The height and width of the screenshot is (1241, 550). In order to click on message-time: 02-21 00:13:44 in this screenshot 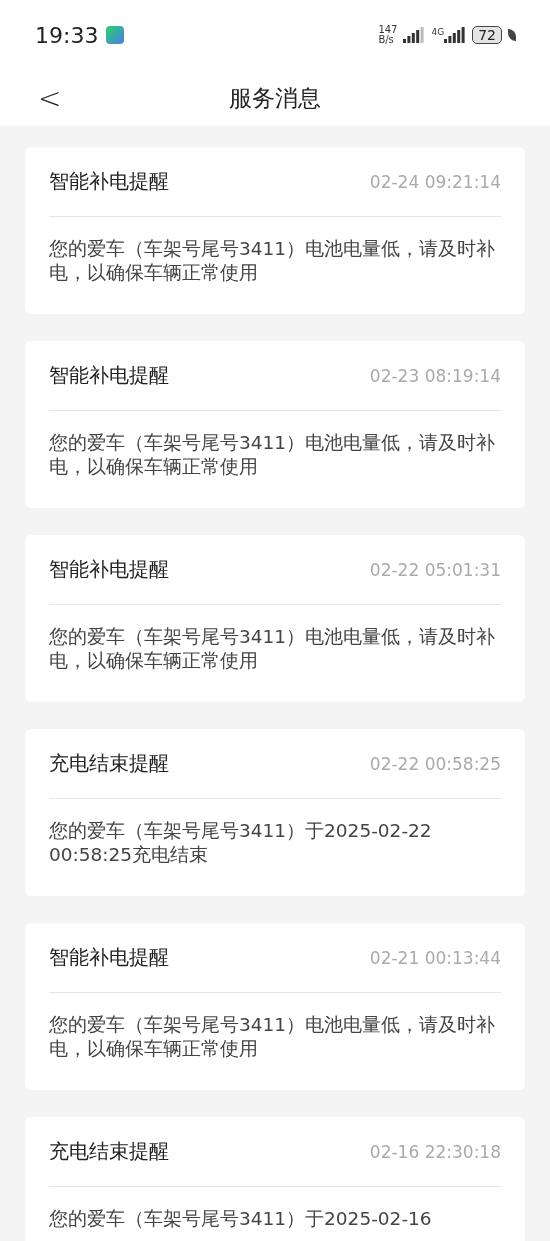, I will do `click(435, 957)`.